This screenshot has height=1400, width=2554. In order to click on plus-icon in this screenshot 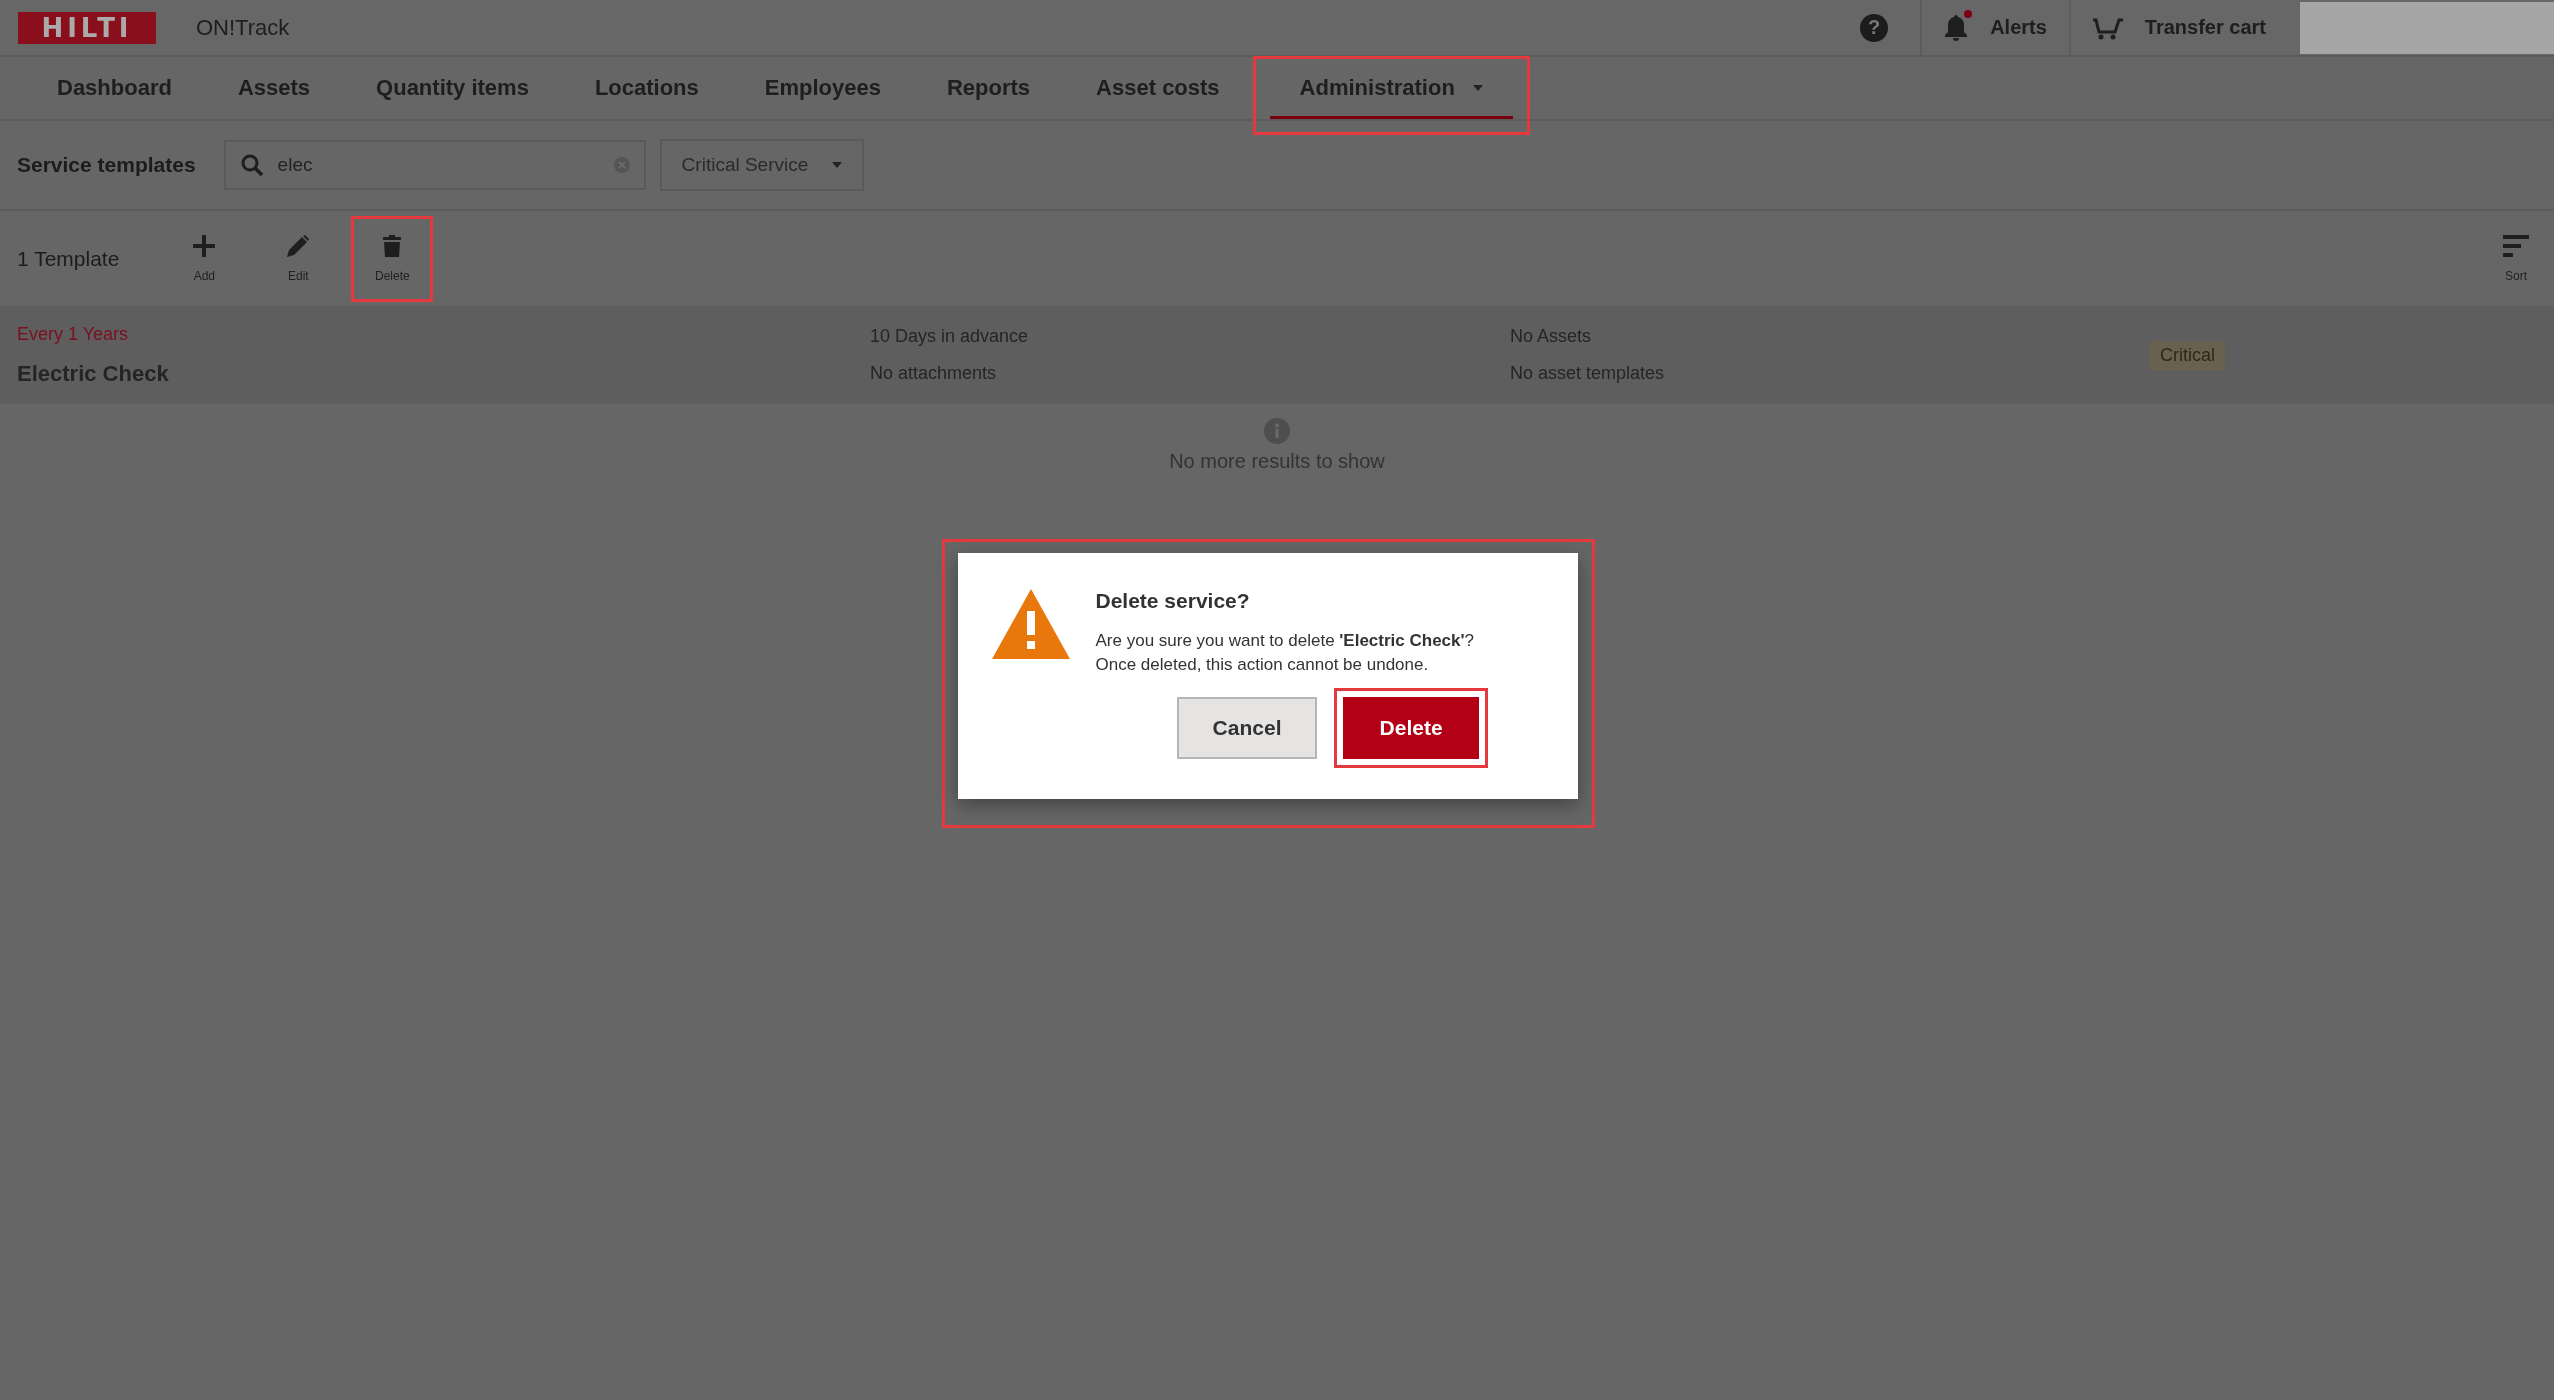, I will do `click(204, 245)`.